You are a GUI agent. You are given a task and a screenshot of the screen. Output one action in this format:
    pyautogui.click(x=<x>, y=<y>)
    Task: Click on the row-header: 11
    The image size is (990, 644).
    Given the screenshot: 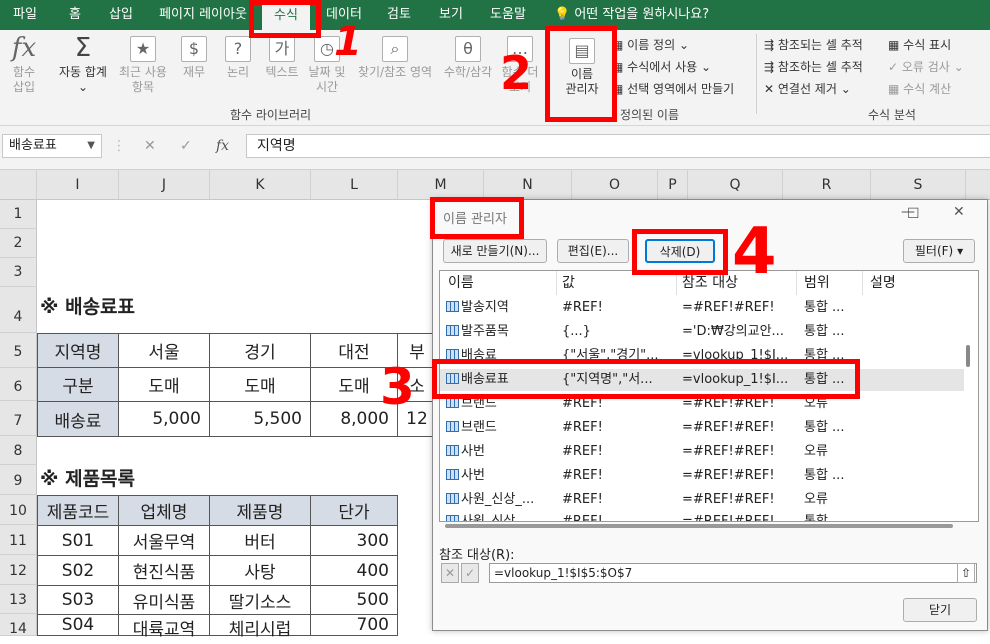 What is the action you would take?
    pyautogui.click(x=18, y=540)
    